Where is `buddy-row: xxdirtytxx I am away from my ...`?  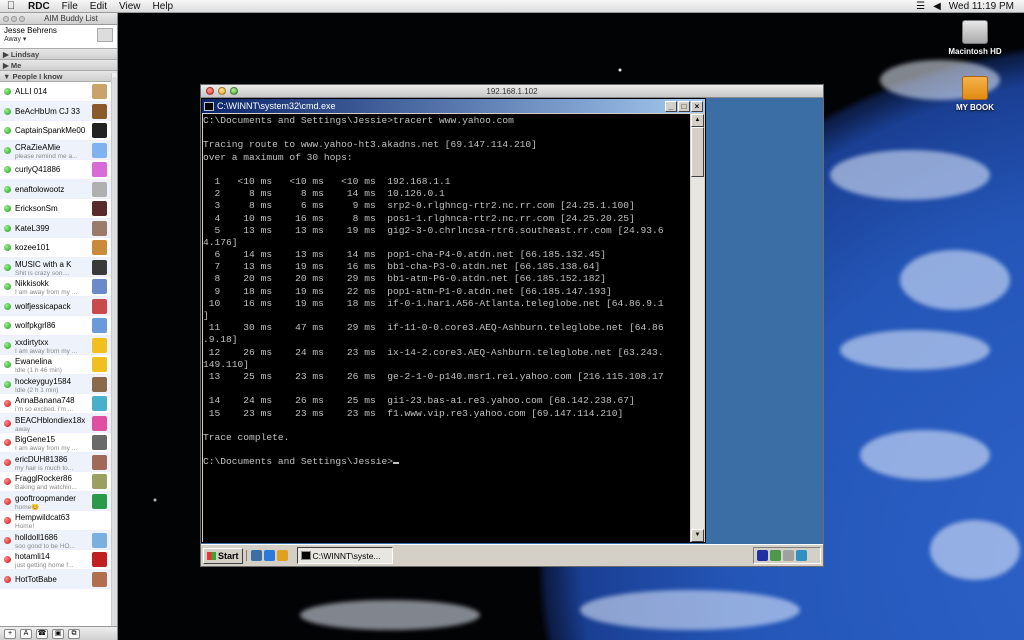 buddy-row: xxdirtytxx I am away from my ... is located at coordinates (58, 345).